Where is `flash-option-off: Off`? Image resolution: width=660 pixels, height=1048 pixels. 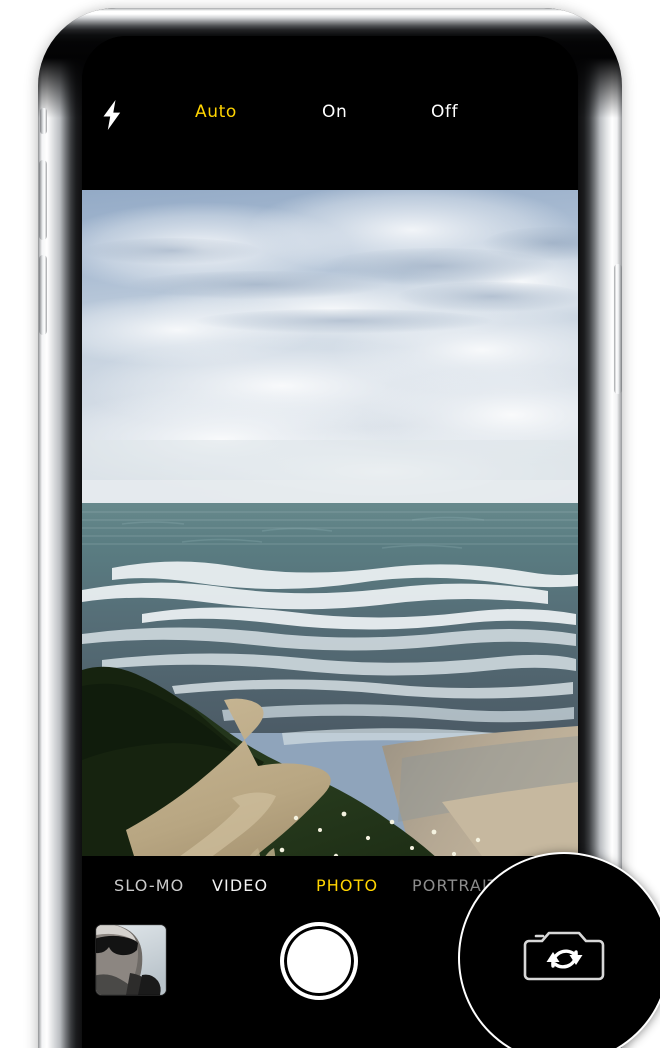
flash-option-off: Off is located at coordinates (444, 112).